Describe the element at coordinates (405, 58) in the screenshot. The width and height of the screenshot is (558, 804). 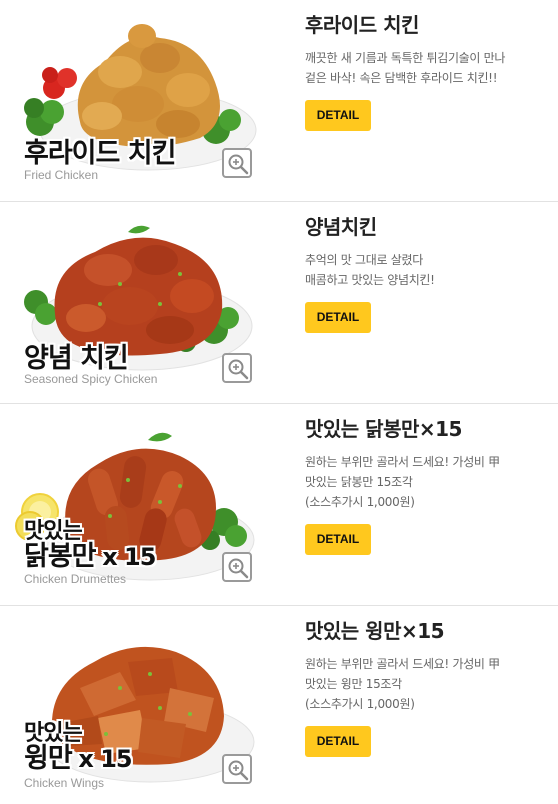
I see `description-line: 깨끗한 새 기름과 독특한 튀김기술이 만나` at that location.